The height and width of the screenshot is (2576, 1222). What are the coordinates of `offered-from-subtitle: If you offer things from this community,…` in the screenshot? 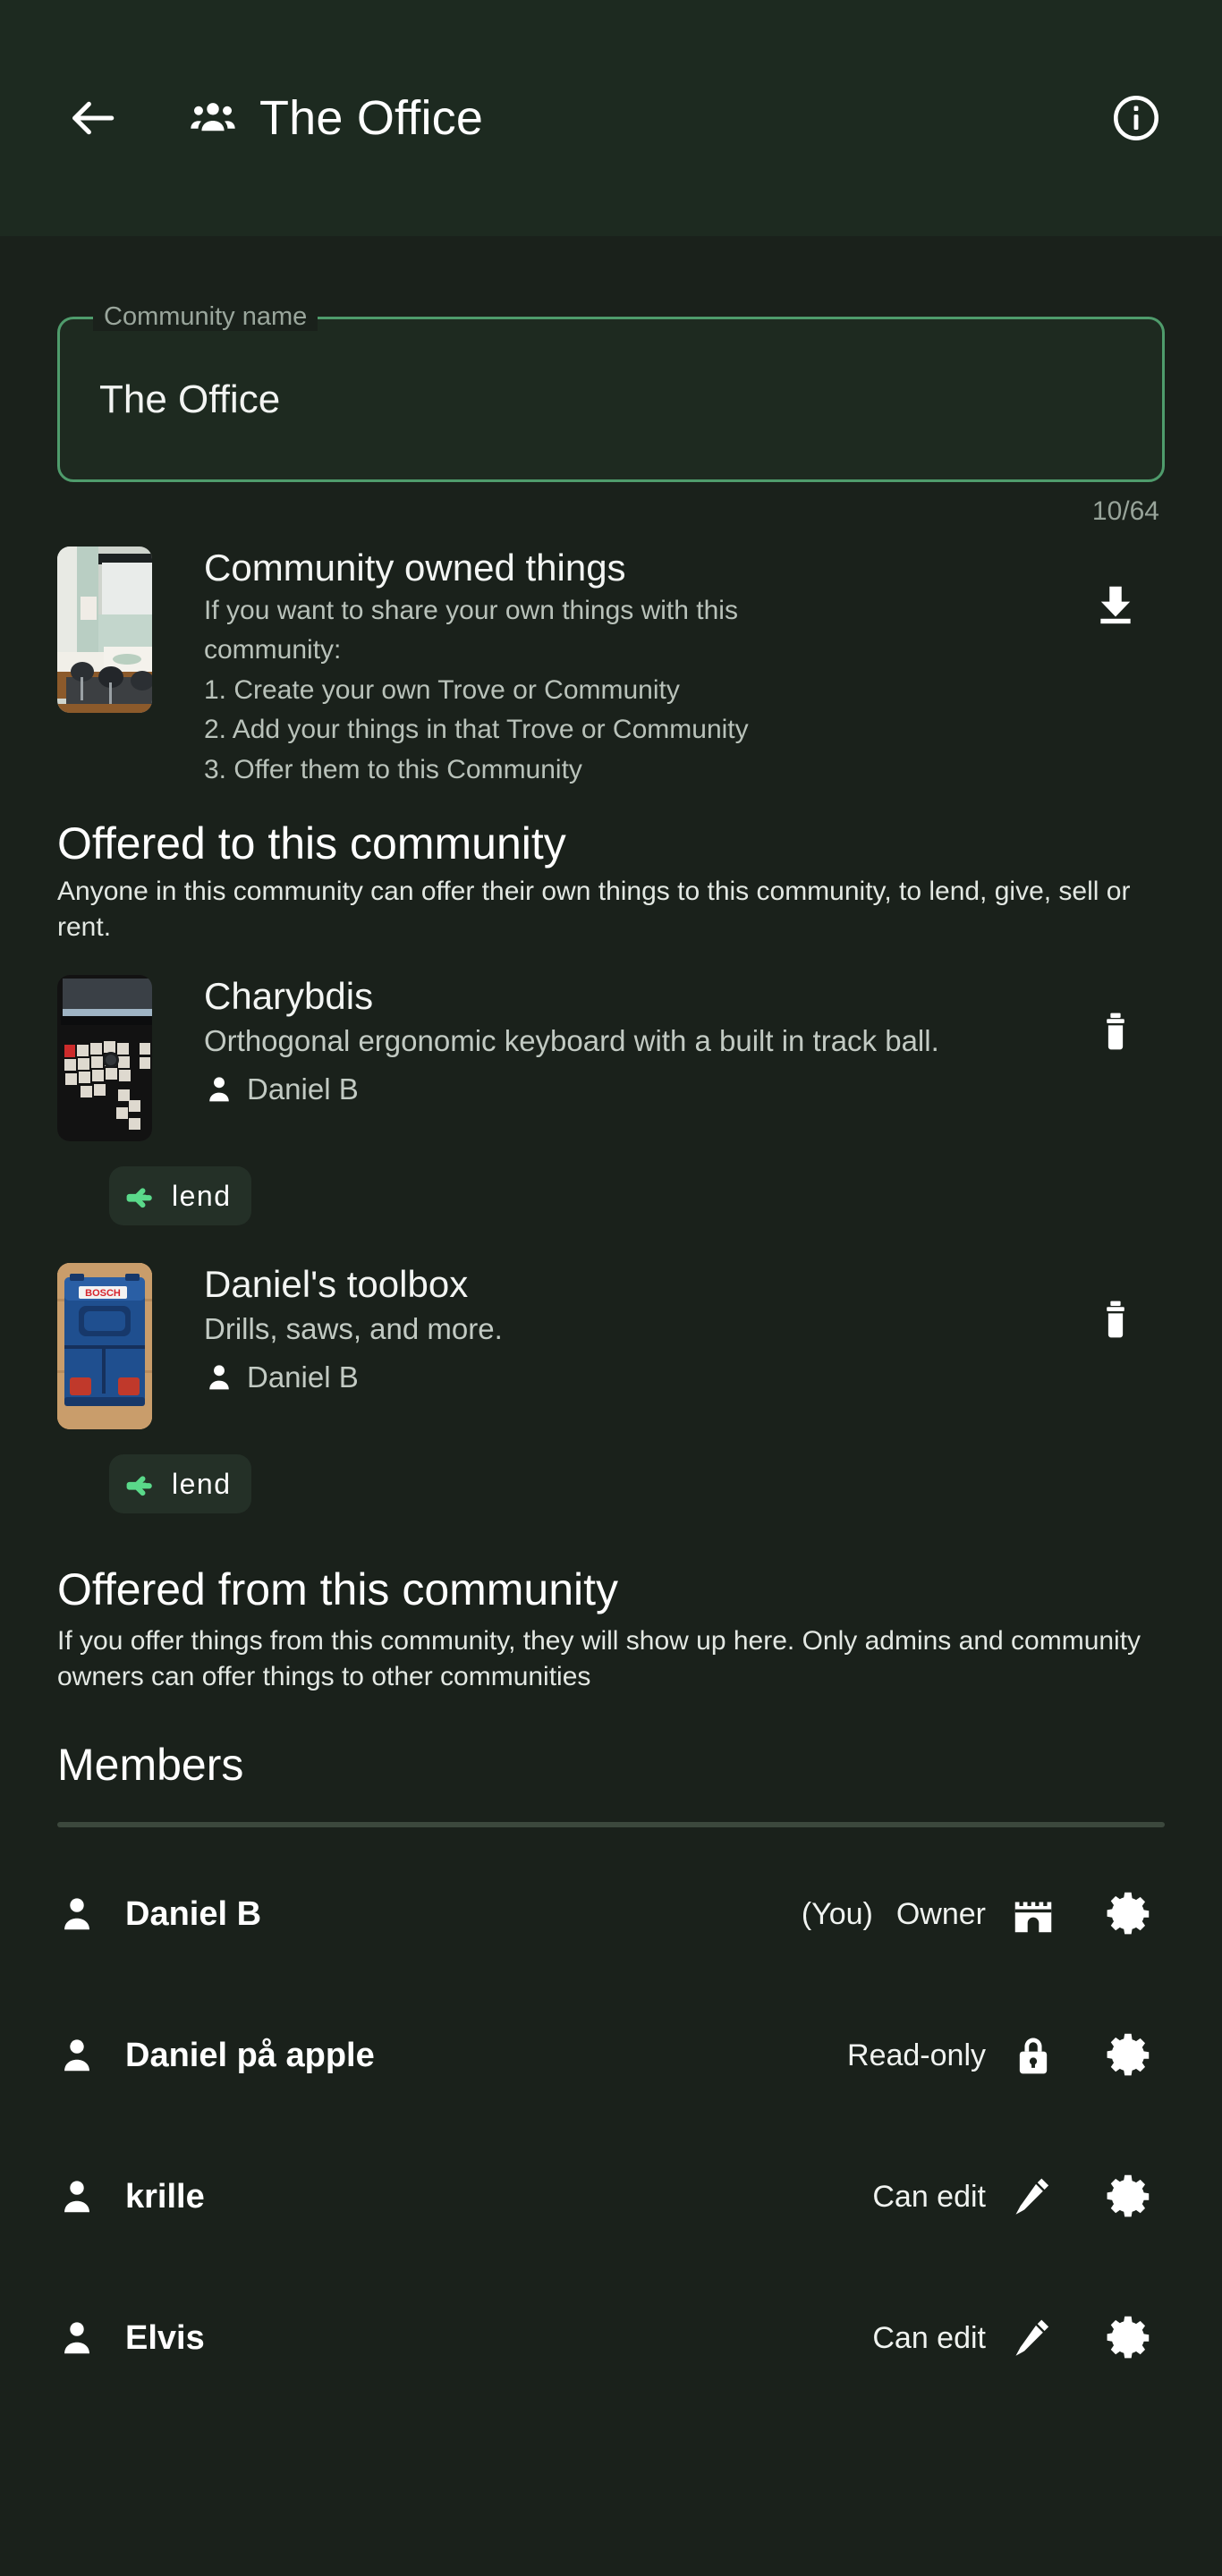 It's located at (599, 1658).